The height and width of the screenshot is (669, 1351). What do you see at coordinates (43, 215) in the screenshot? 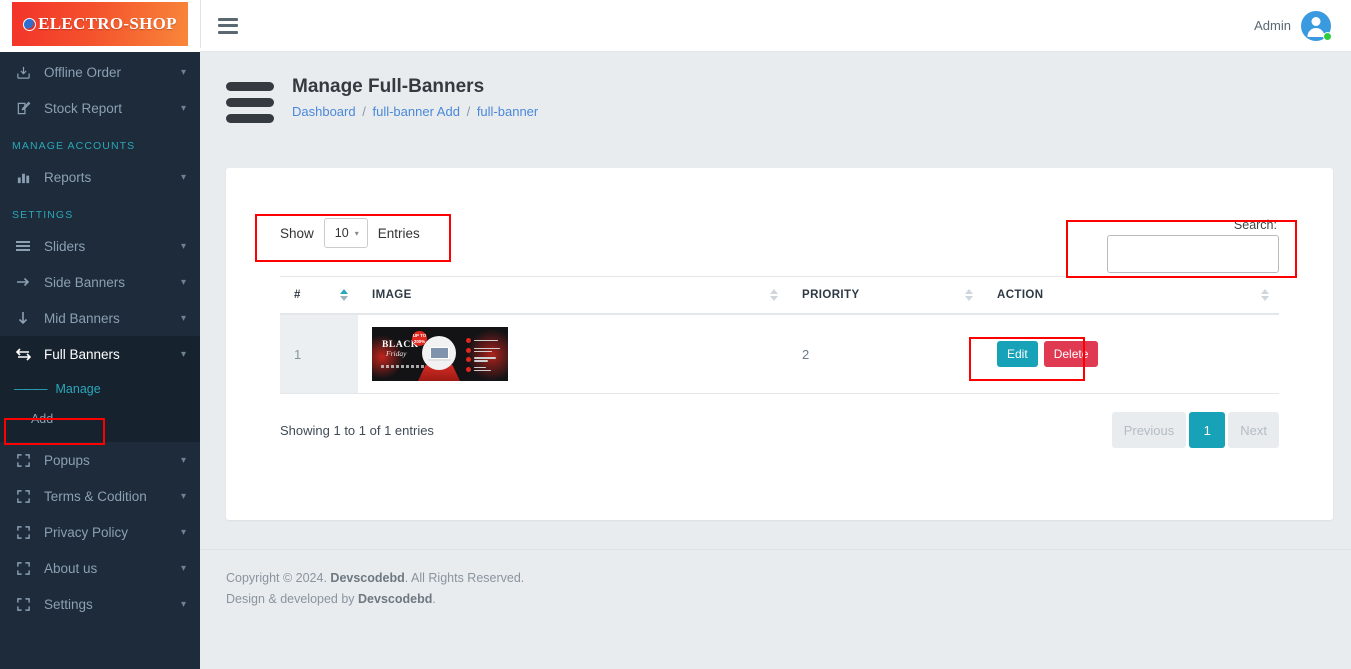
I see `sidebar-section-settings: SETTINGS` at bounding box center [43, 215].